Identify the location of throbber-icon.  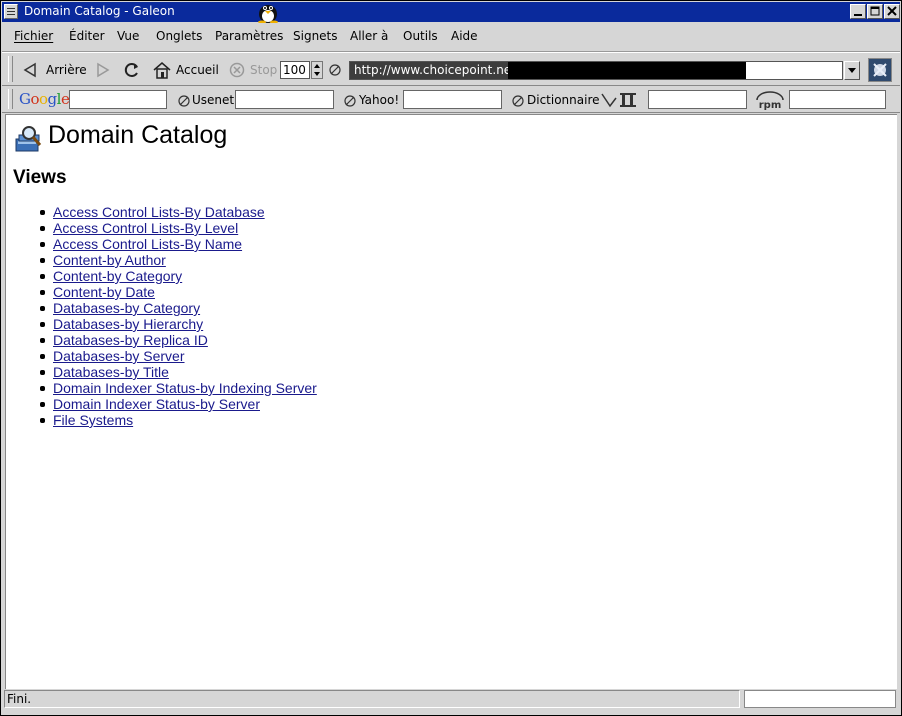
(880, 70).